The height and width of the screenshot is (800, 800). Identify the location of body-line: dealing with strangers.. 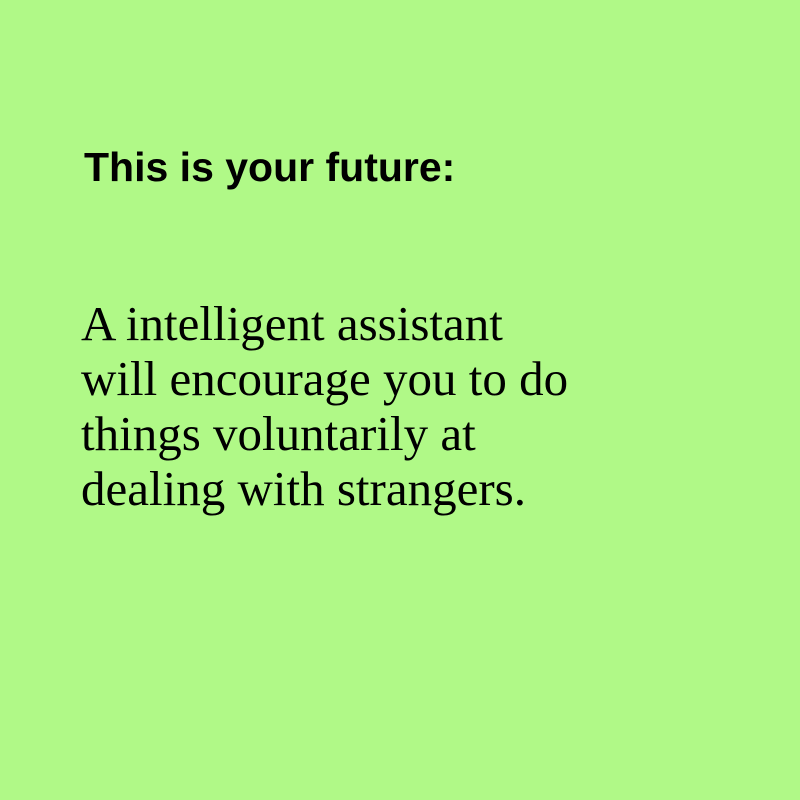
(303, 488).